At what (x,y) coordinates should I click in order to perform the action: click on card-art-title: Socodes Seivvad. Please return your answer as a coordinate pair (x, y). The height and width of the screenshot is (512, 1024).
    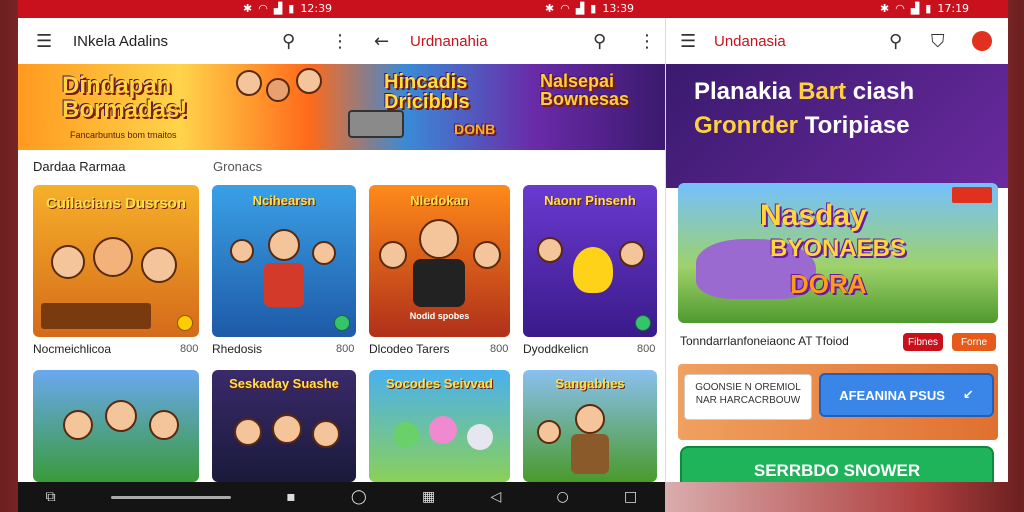
    Looking at the image, I should click on (439, 383).